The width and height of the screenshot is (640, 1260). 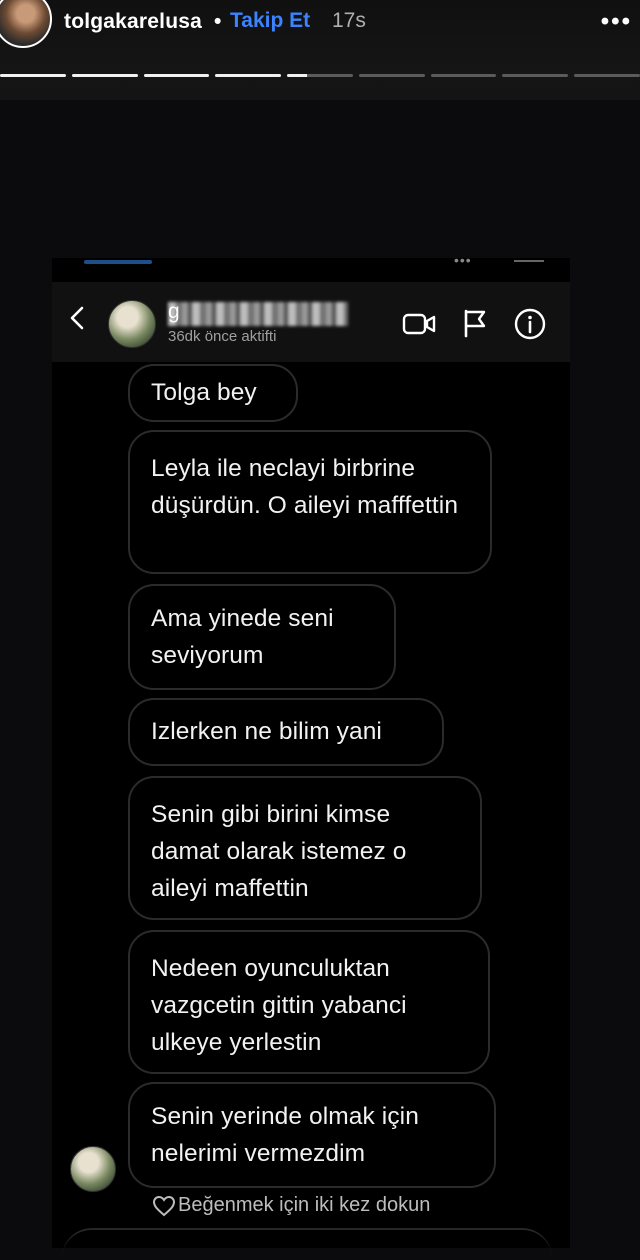 What do you see at coordinates (222, 336) in the screenshot?
I see `dm-active-status: 36dk önce aktifti` at bounding box center [222, 336].